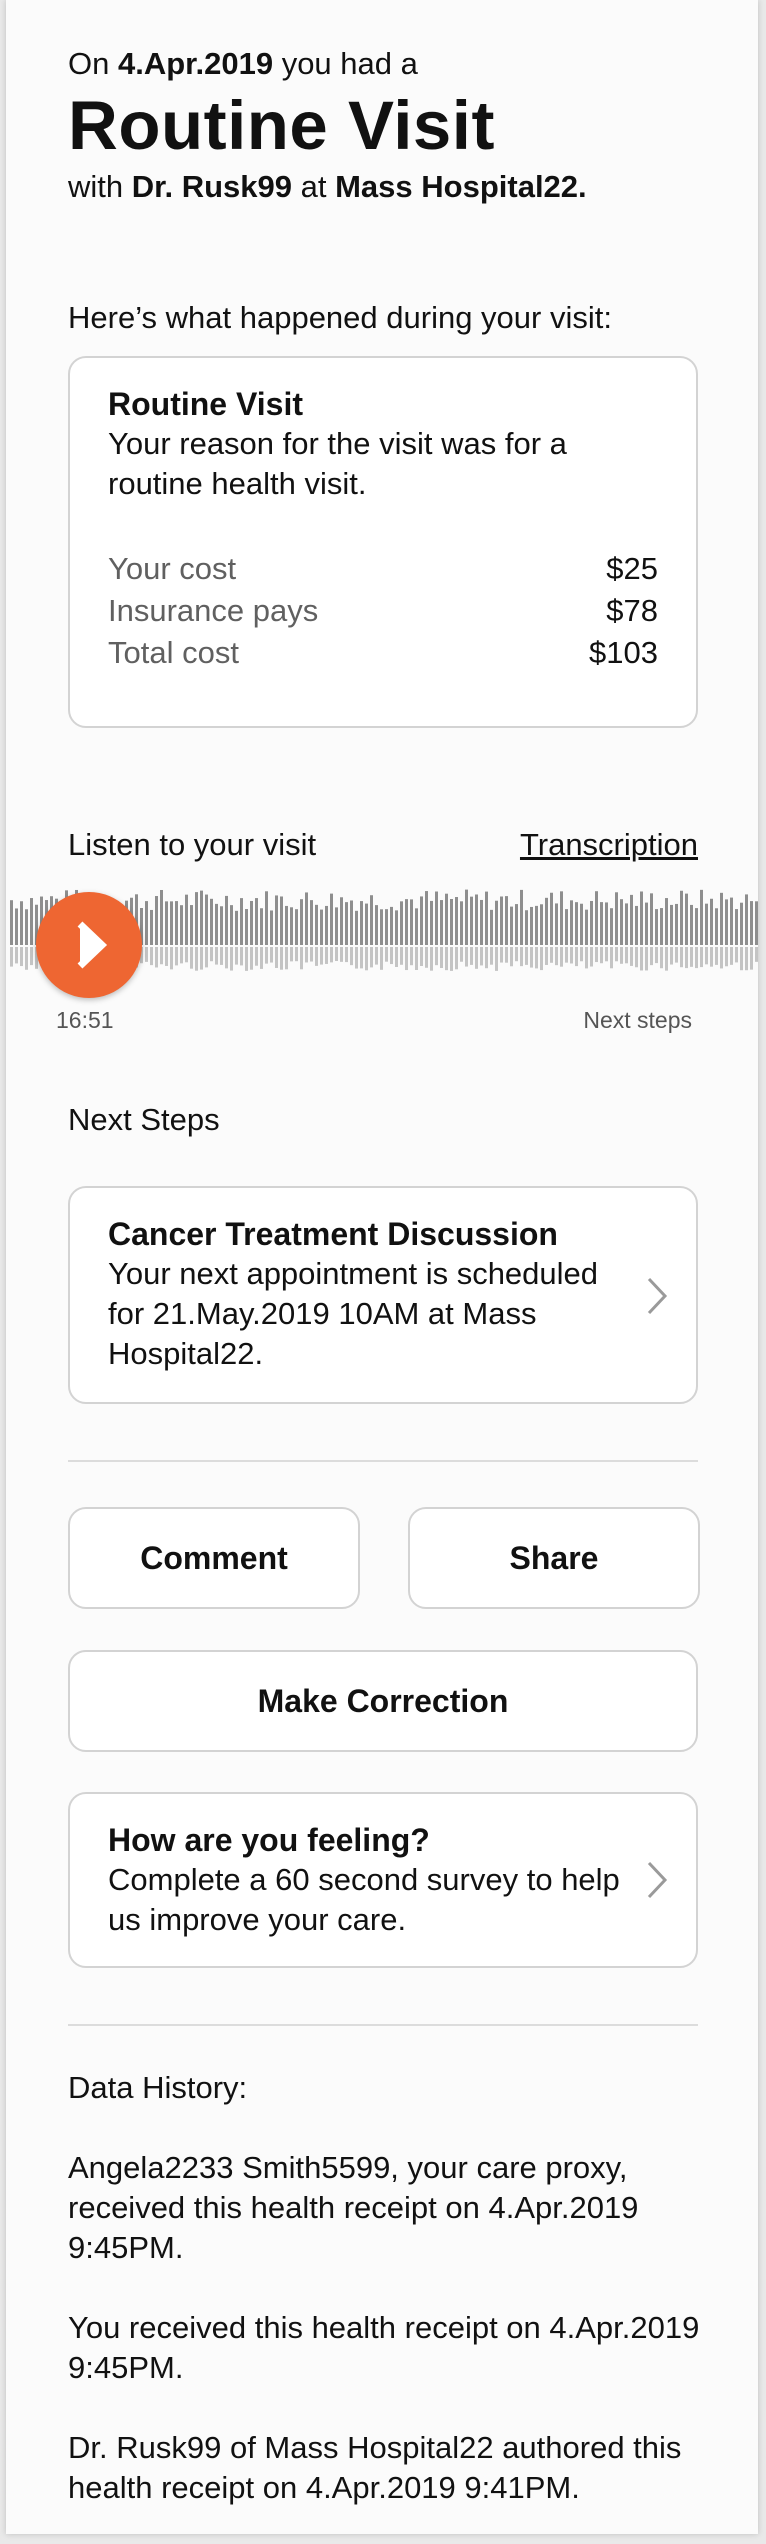 The image size is (766, 2544). What do you see at coordinates (89, 945) in the screenshot?
I see `play-button` at bounding box center [89, 945].